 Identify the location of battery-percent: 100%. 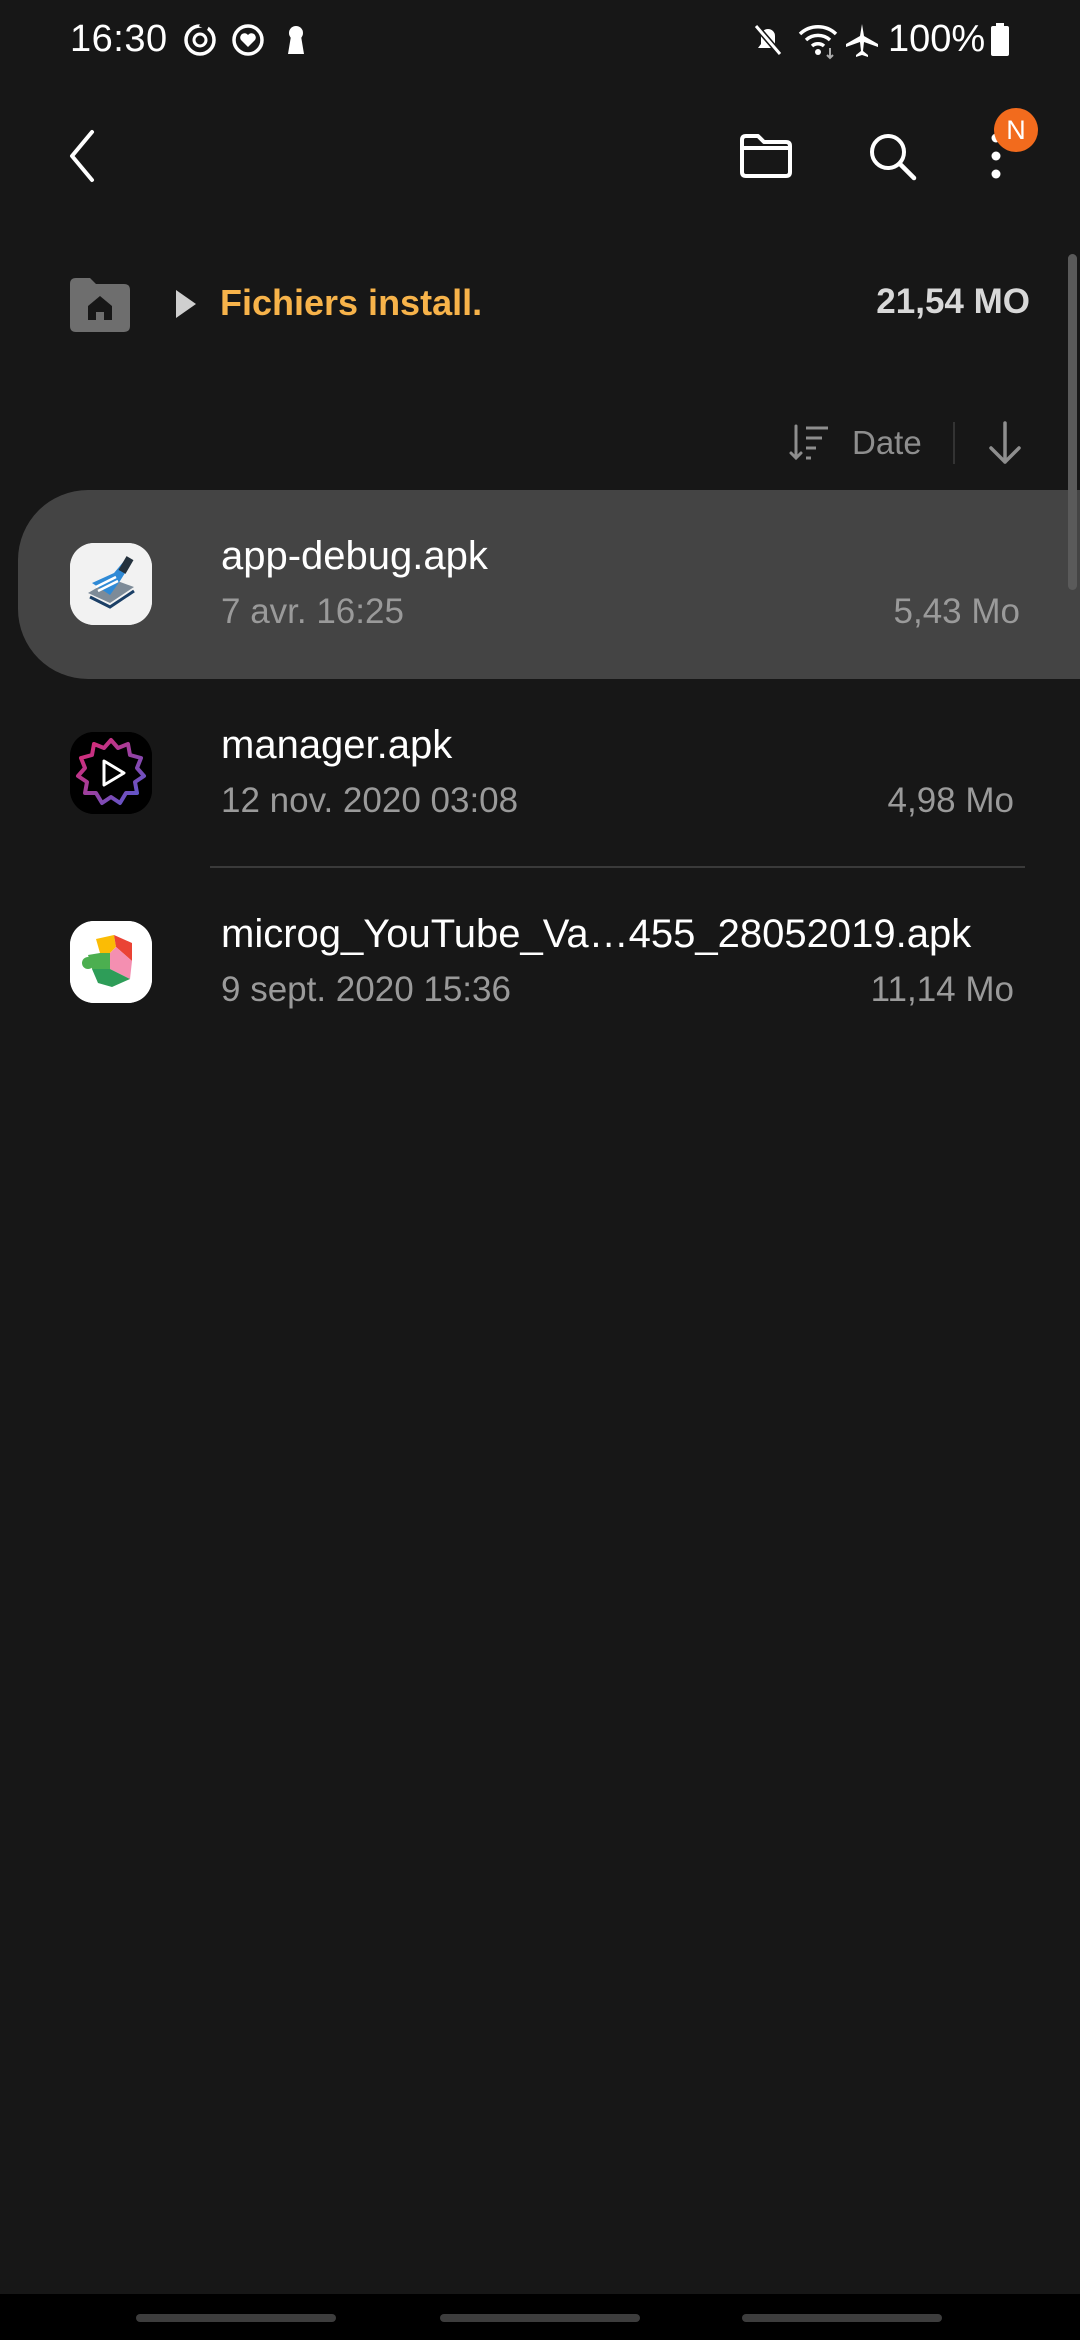
(937, 39).